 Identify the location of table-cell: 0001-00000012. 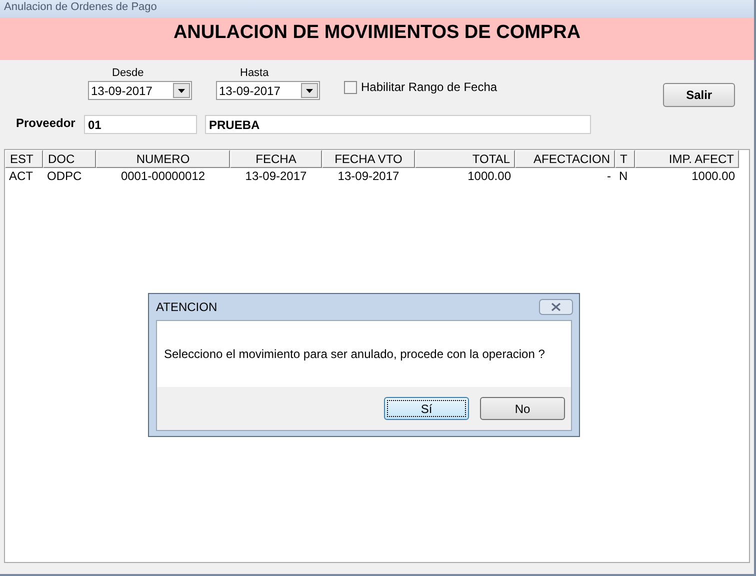
(163, 176).